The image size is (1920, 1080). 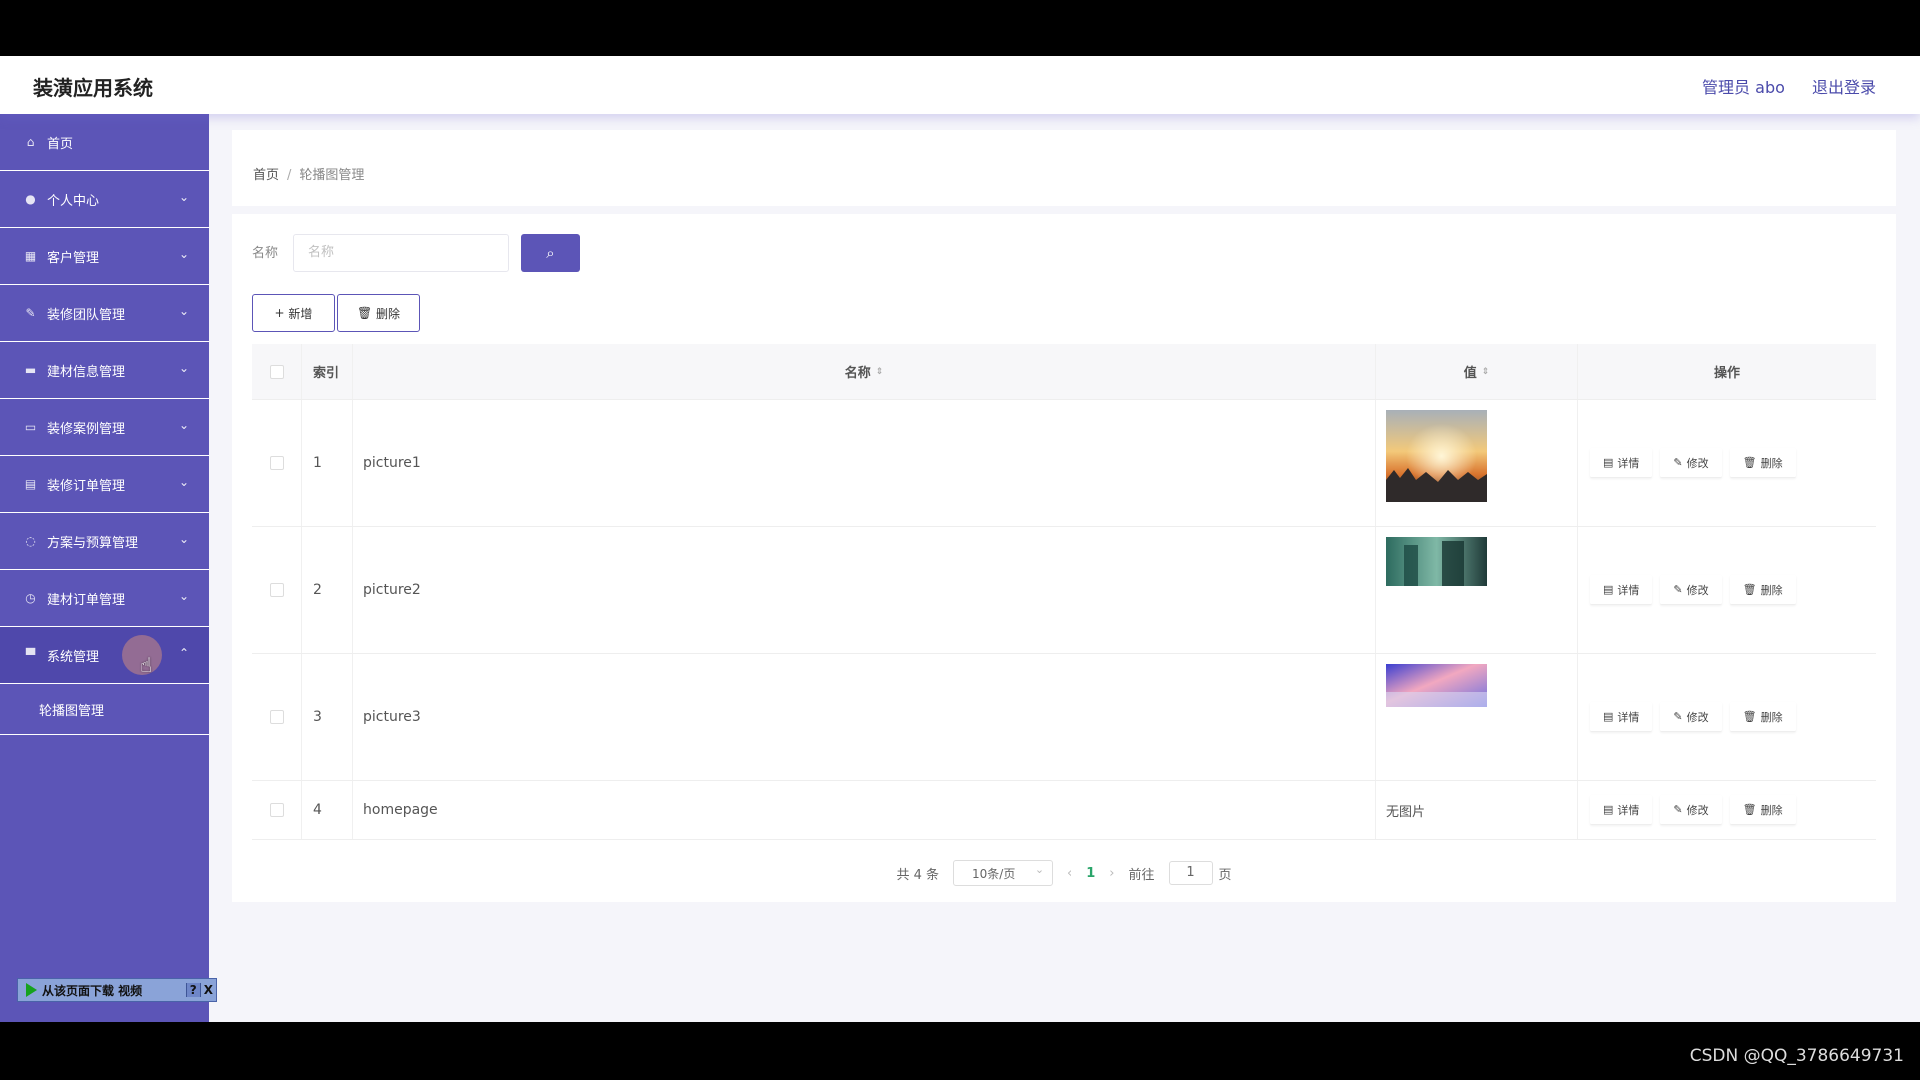 I want to click on sidebar-item-label: 建材订单管理, so click(x=86, y=600).